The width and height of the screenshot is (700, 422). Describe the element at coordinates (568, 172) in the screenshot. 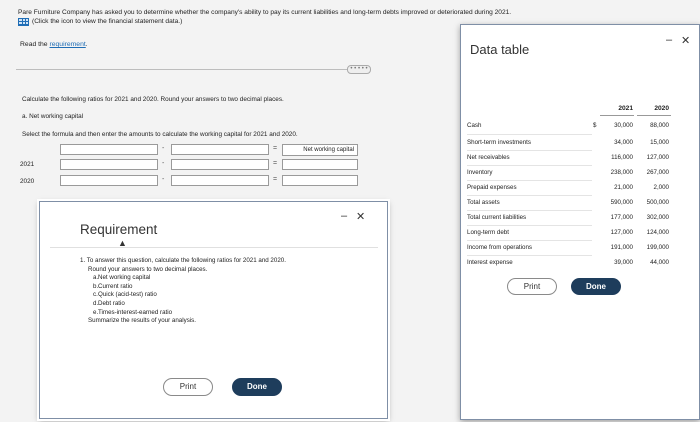

I see `table-row: Inventory 238,000 267,000` at that location.